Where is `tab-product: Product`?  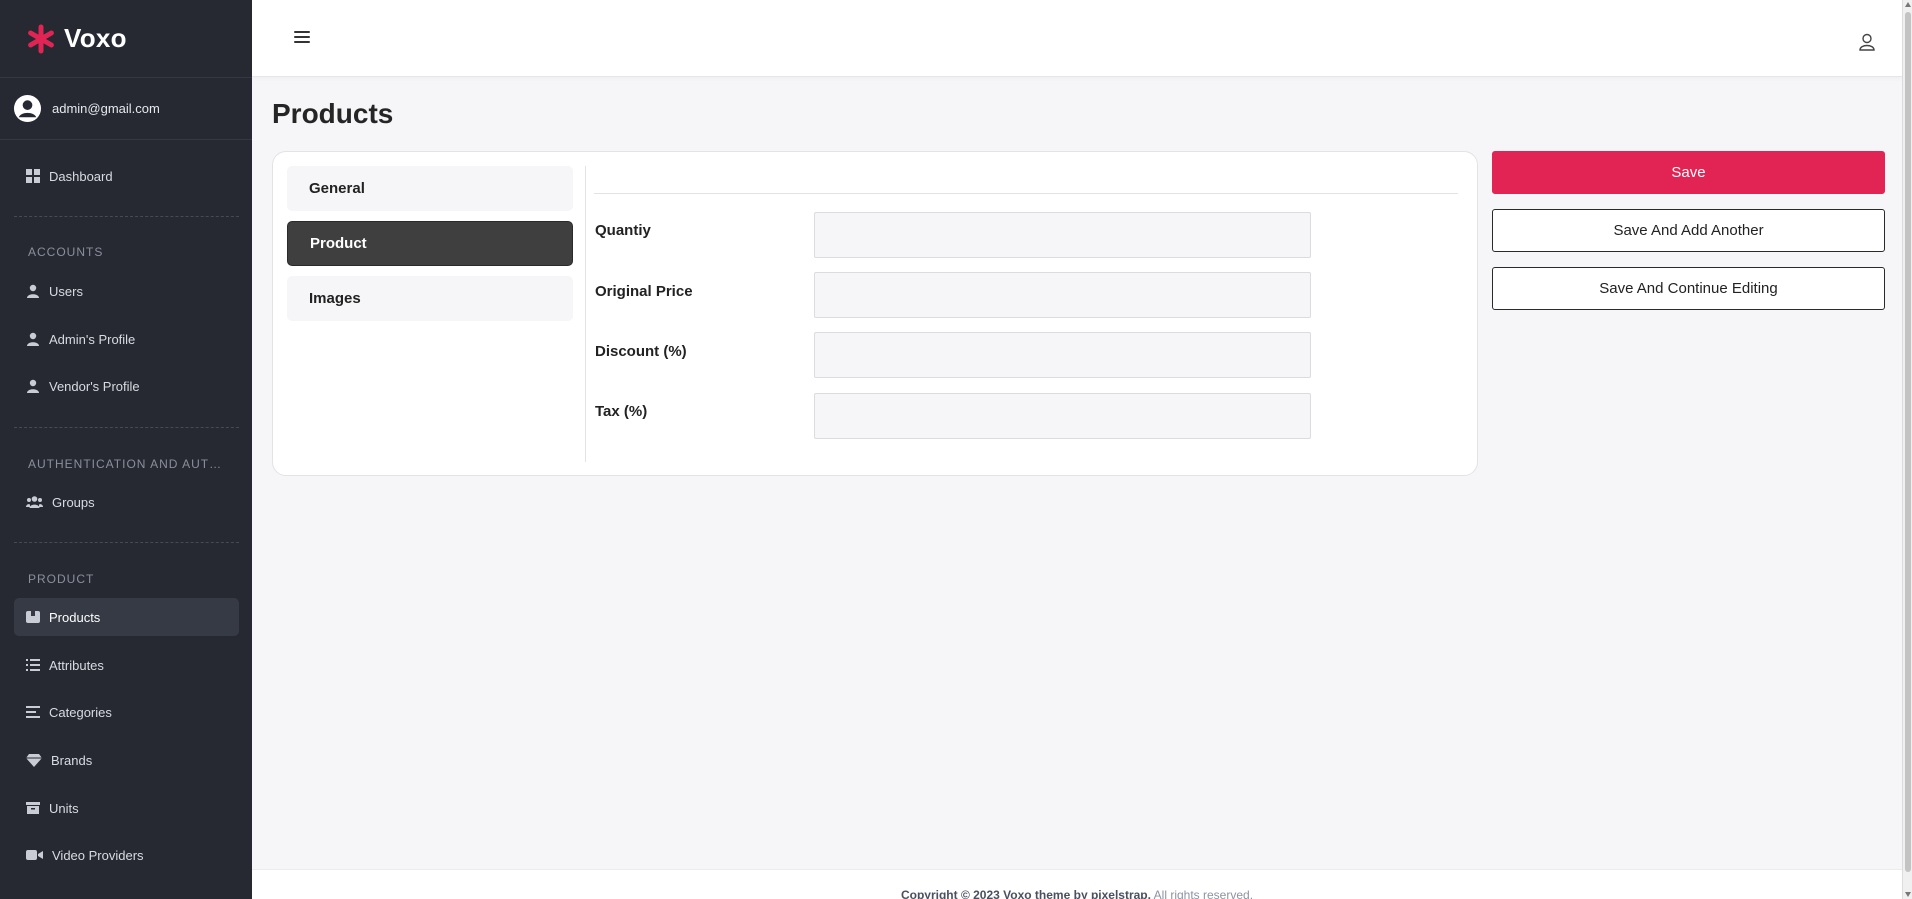
tab-product: Product is located at coordinates (430, 243).